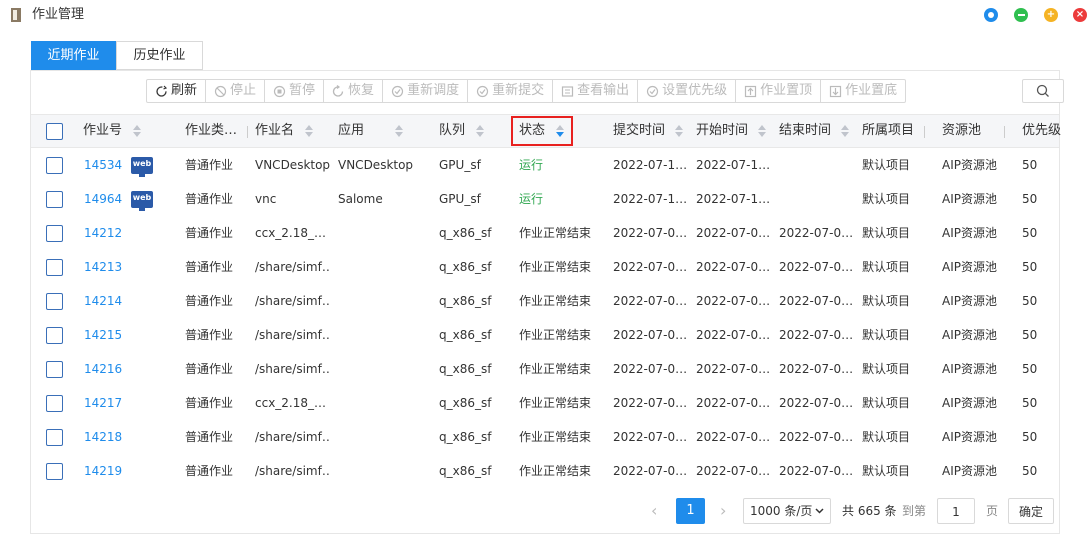 This screenshot has height=551, width=1089. Describe the element at coordinates (104, 437) in the screenshot. I see `job-id-link: 14218` at that location.